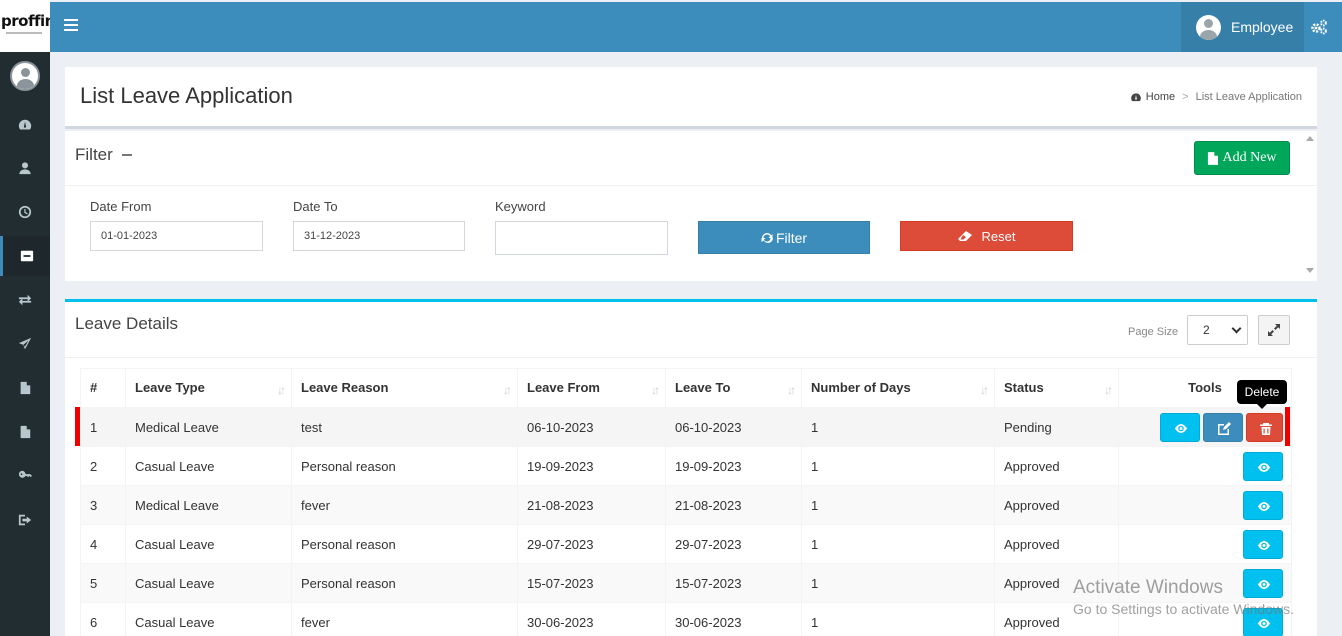  I want to click on sidebar-item-leave, so click(25, 256).